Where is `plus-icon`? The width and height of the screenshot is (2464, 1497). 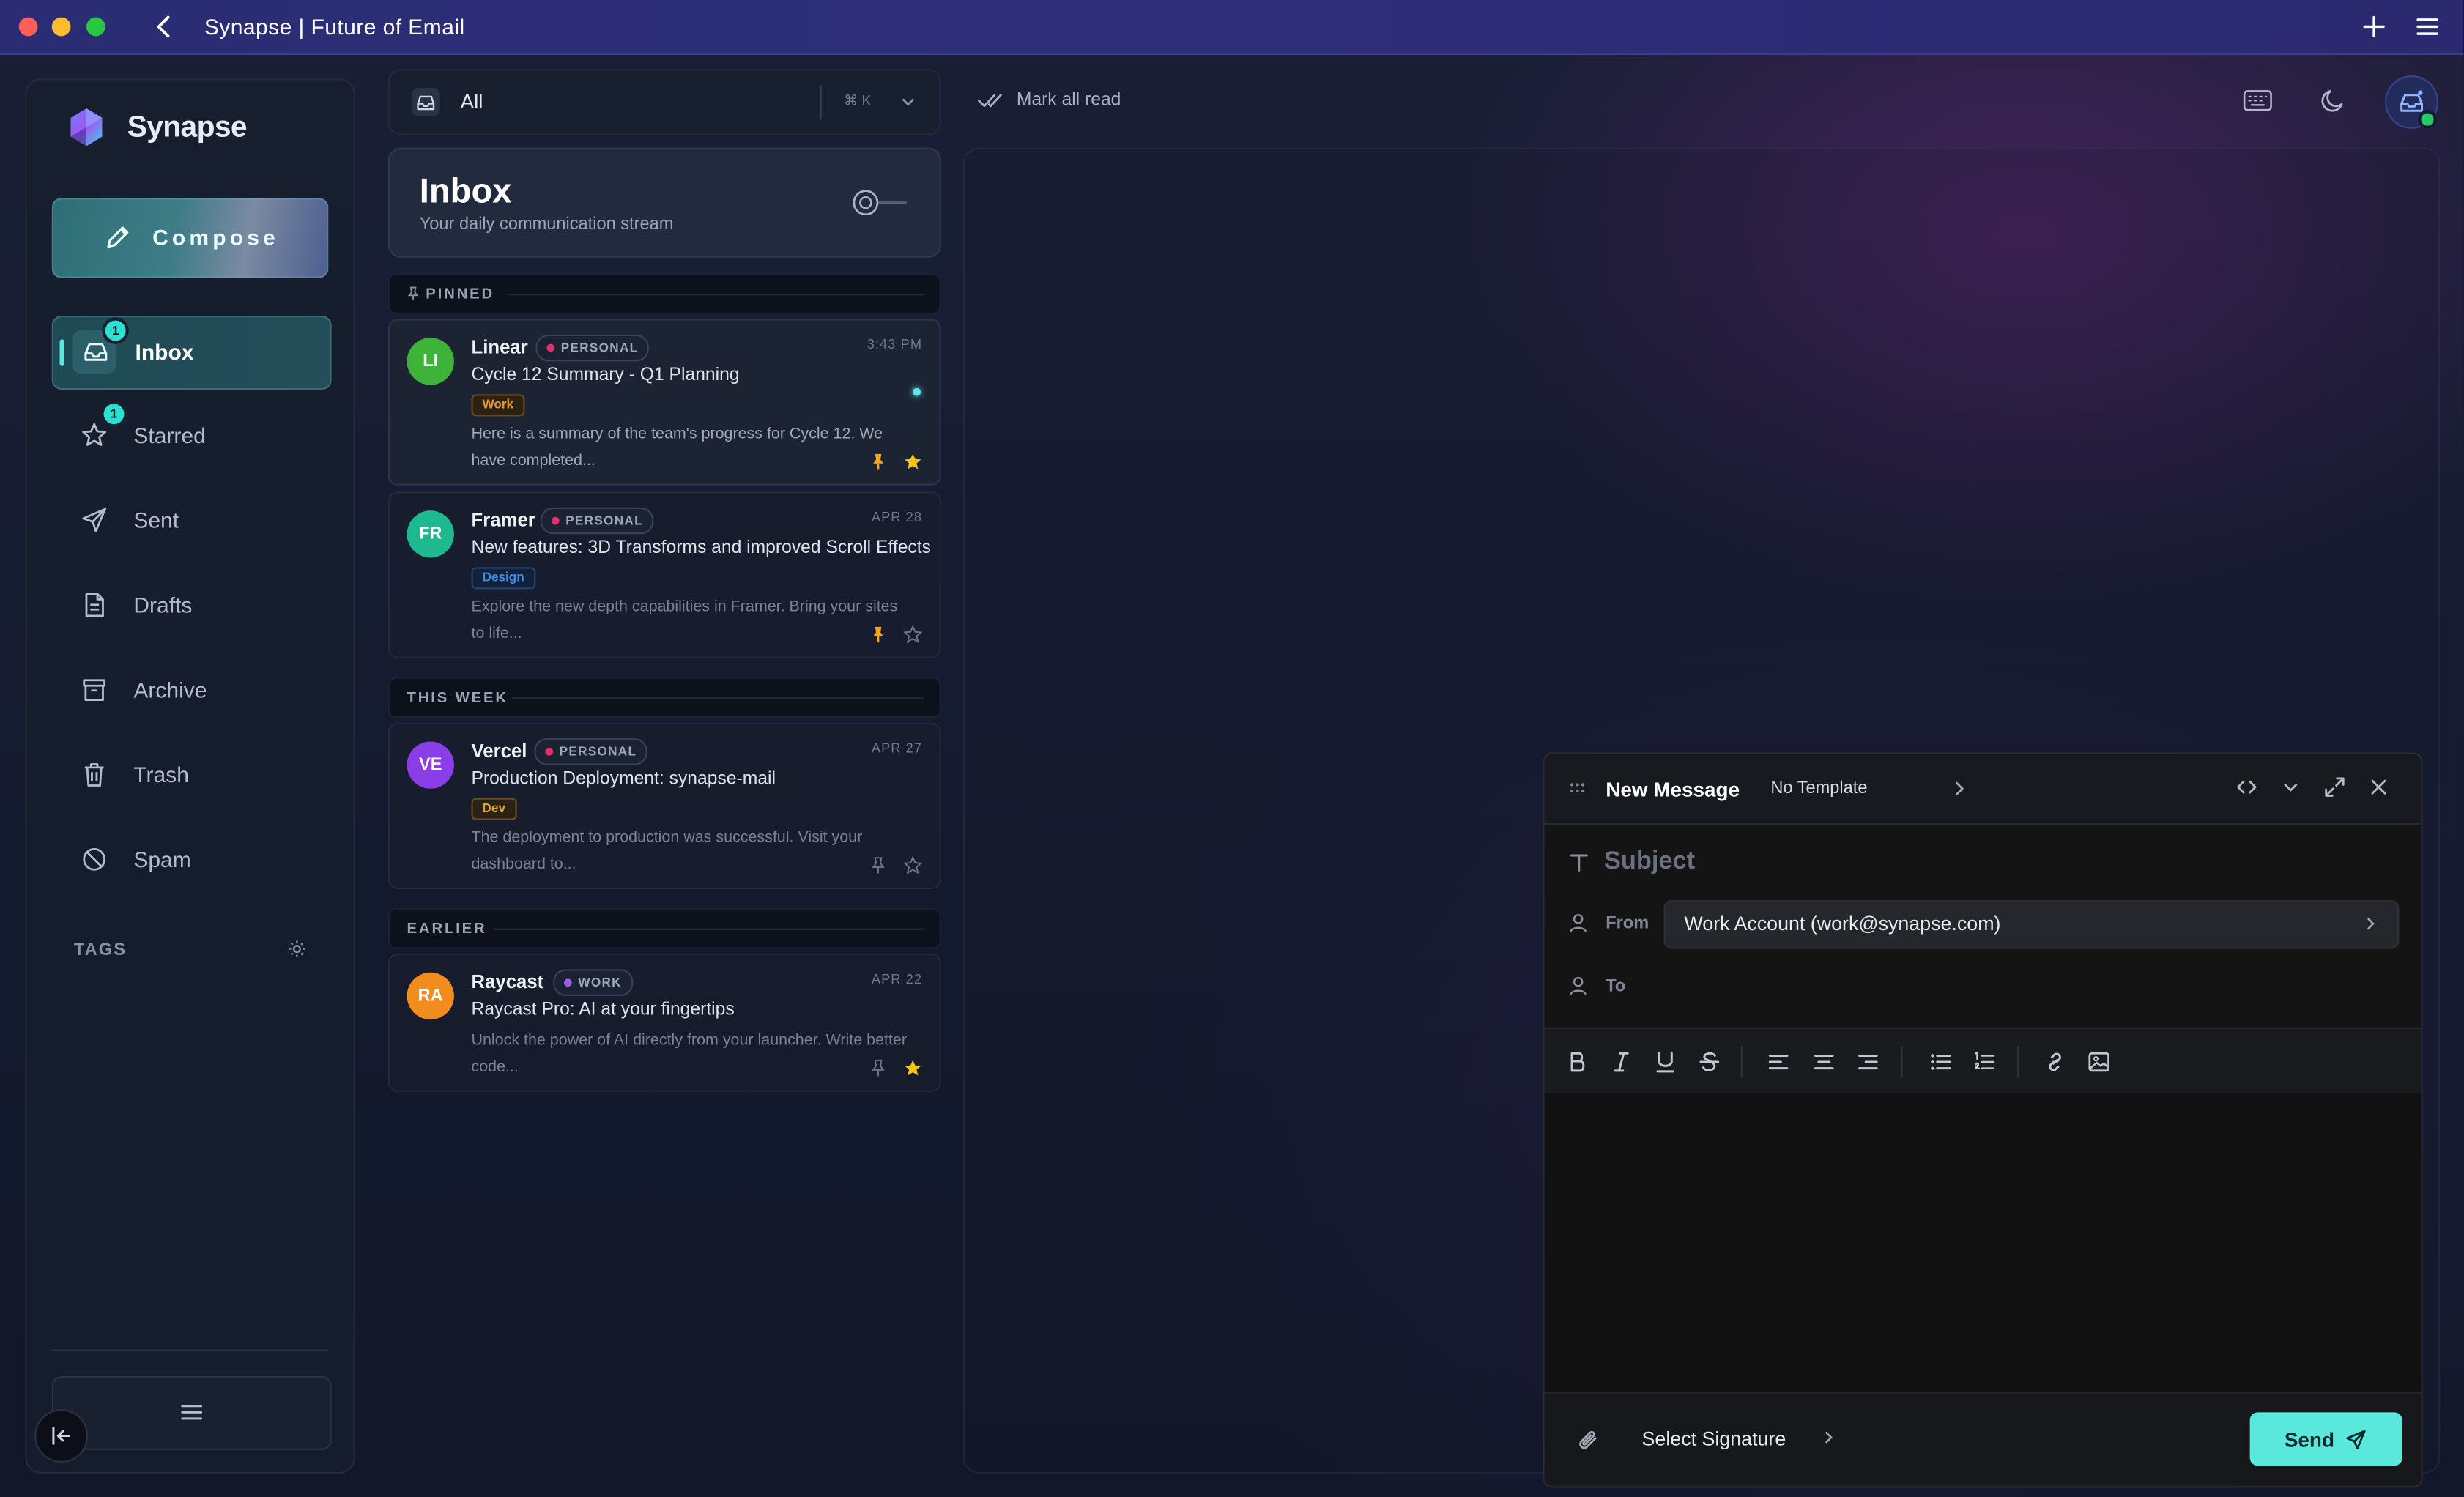
plus-icon is located at coordinates (2374, 26).